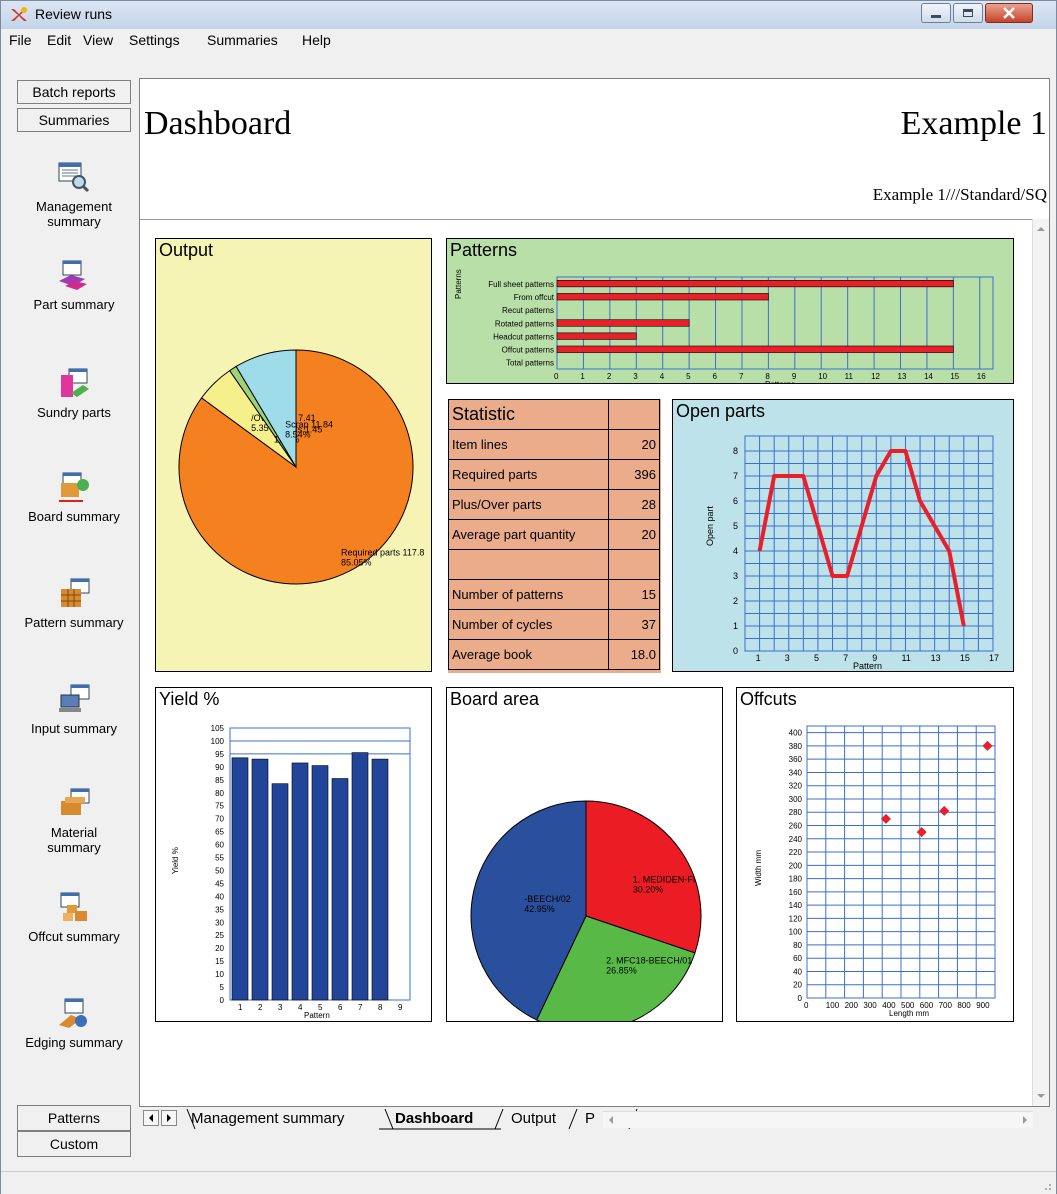  Describe the element at coordinates (936, 16) in the screenshot. I see `minimize-icon` at that location.